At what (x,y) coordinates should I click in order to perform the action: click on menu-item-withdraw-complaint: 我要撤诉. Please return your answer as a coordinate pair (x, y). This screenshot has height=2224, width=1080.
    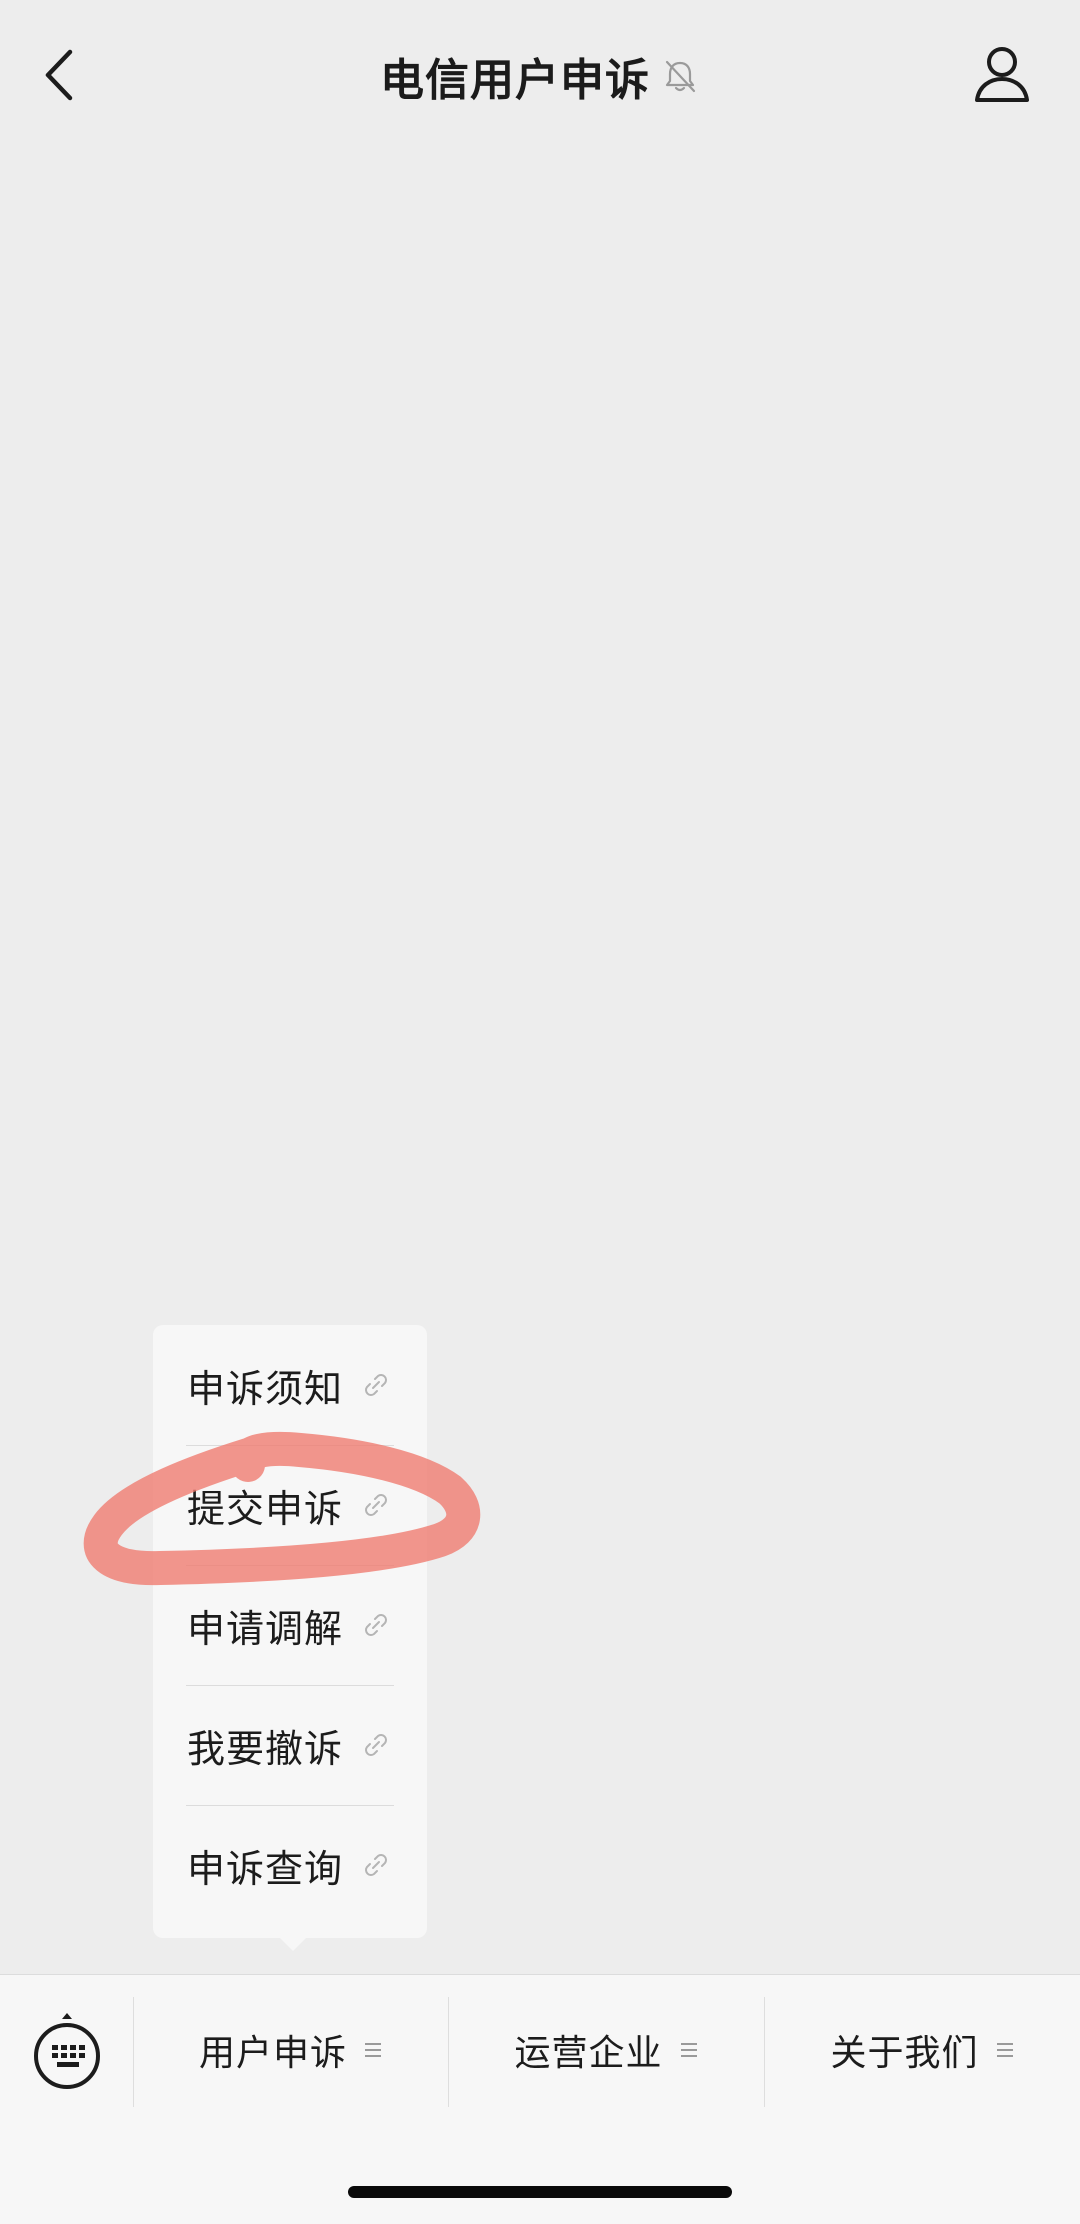
    Looking at the image, I should click on (290, 1745).